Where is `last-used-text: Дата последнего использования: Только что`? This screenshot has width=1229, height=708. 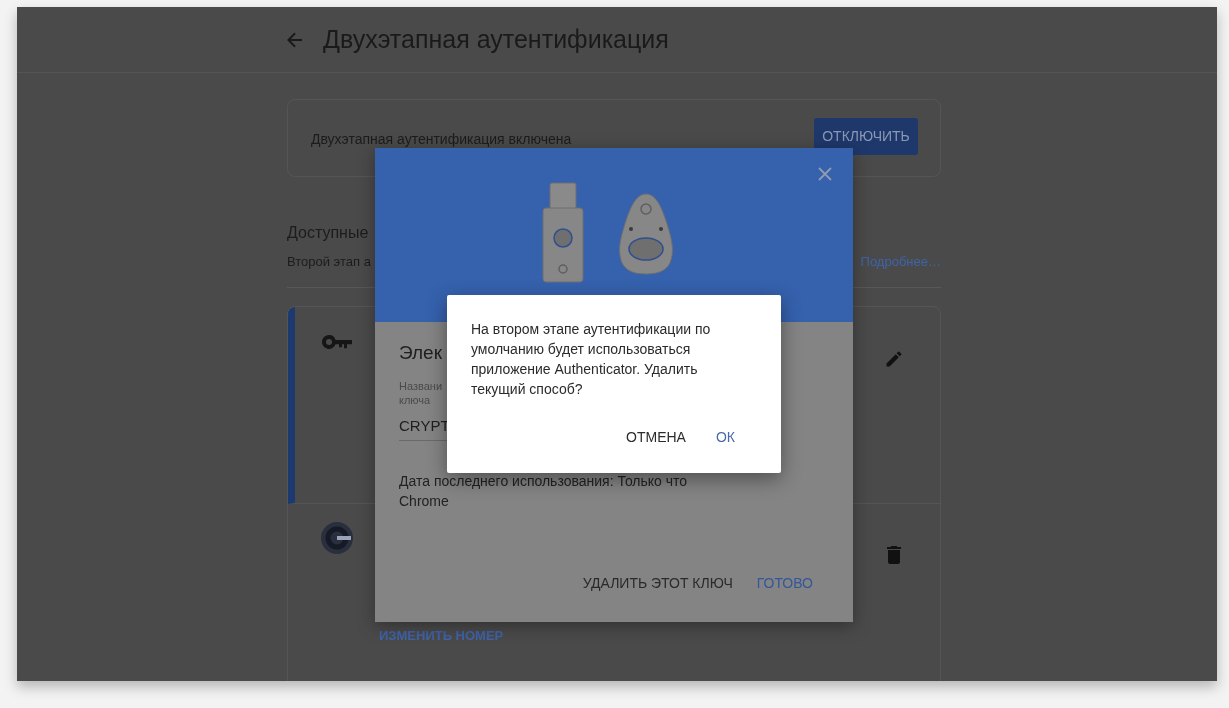 last-used-text: Дата последнего использования: Только что is located at coordinates (544, 481).